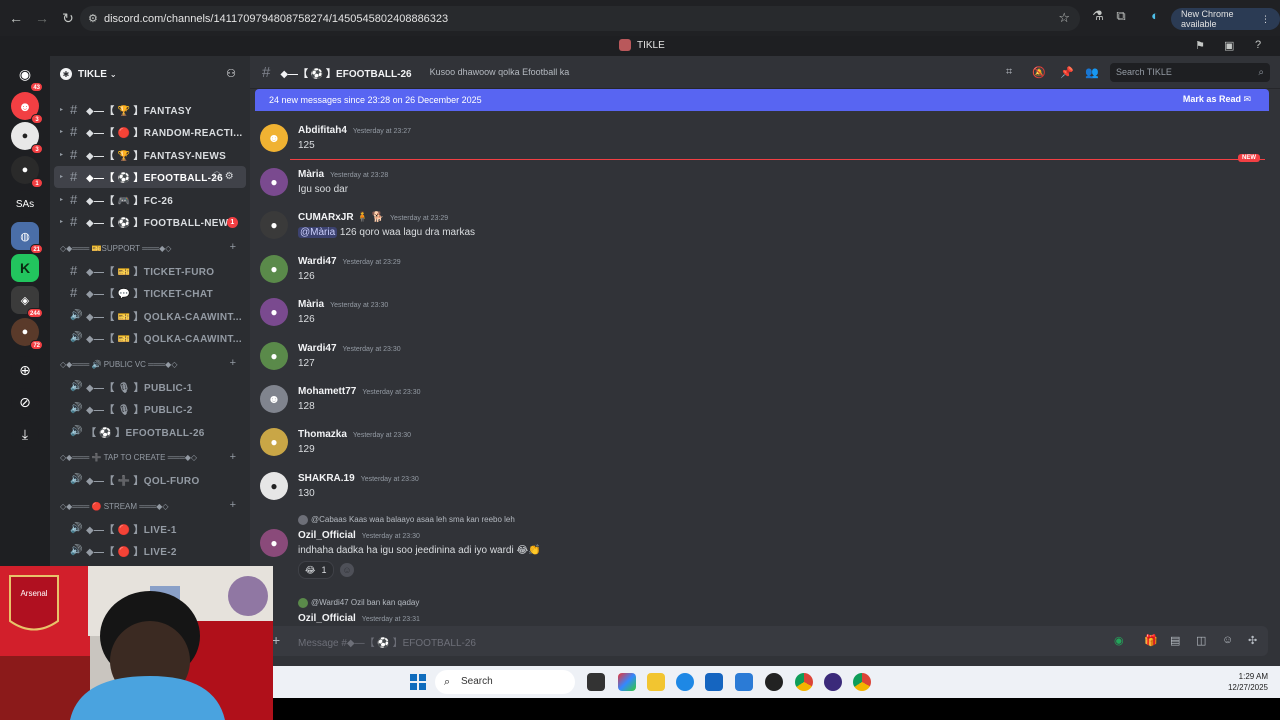 The height and width of the screenshot is (720, 1280). What do you see at coordinates (359, 618) in the screenshot?
I see `username: Ozil_Official Yesterday at 23:31` at bounding box center [359, 618].